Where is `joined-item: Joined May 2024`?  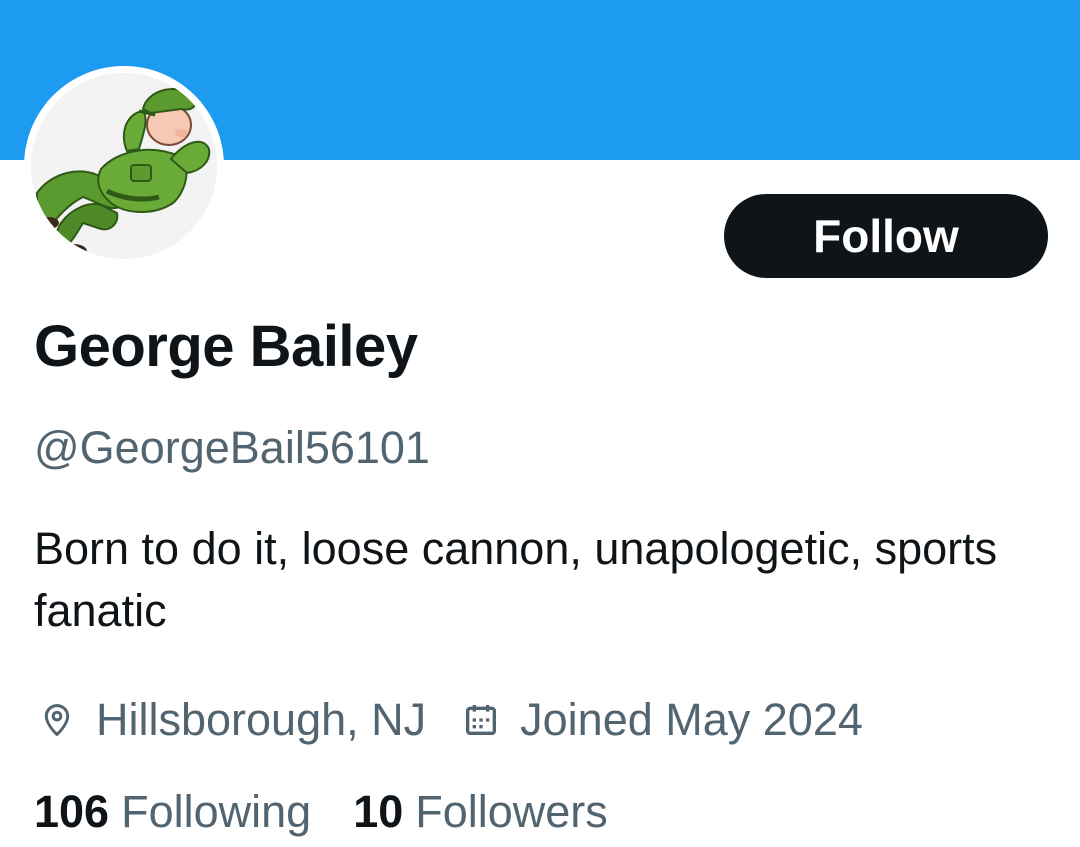 joined-item: Joined May 2024 is located at coordinates (660, 720).